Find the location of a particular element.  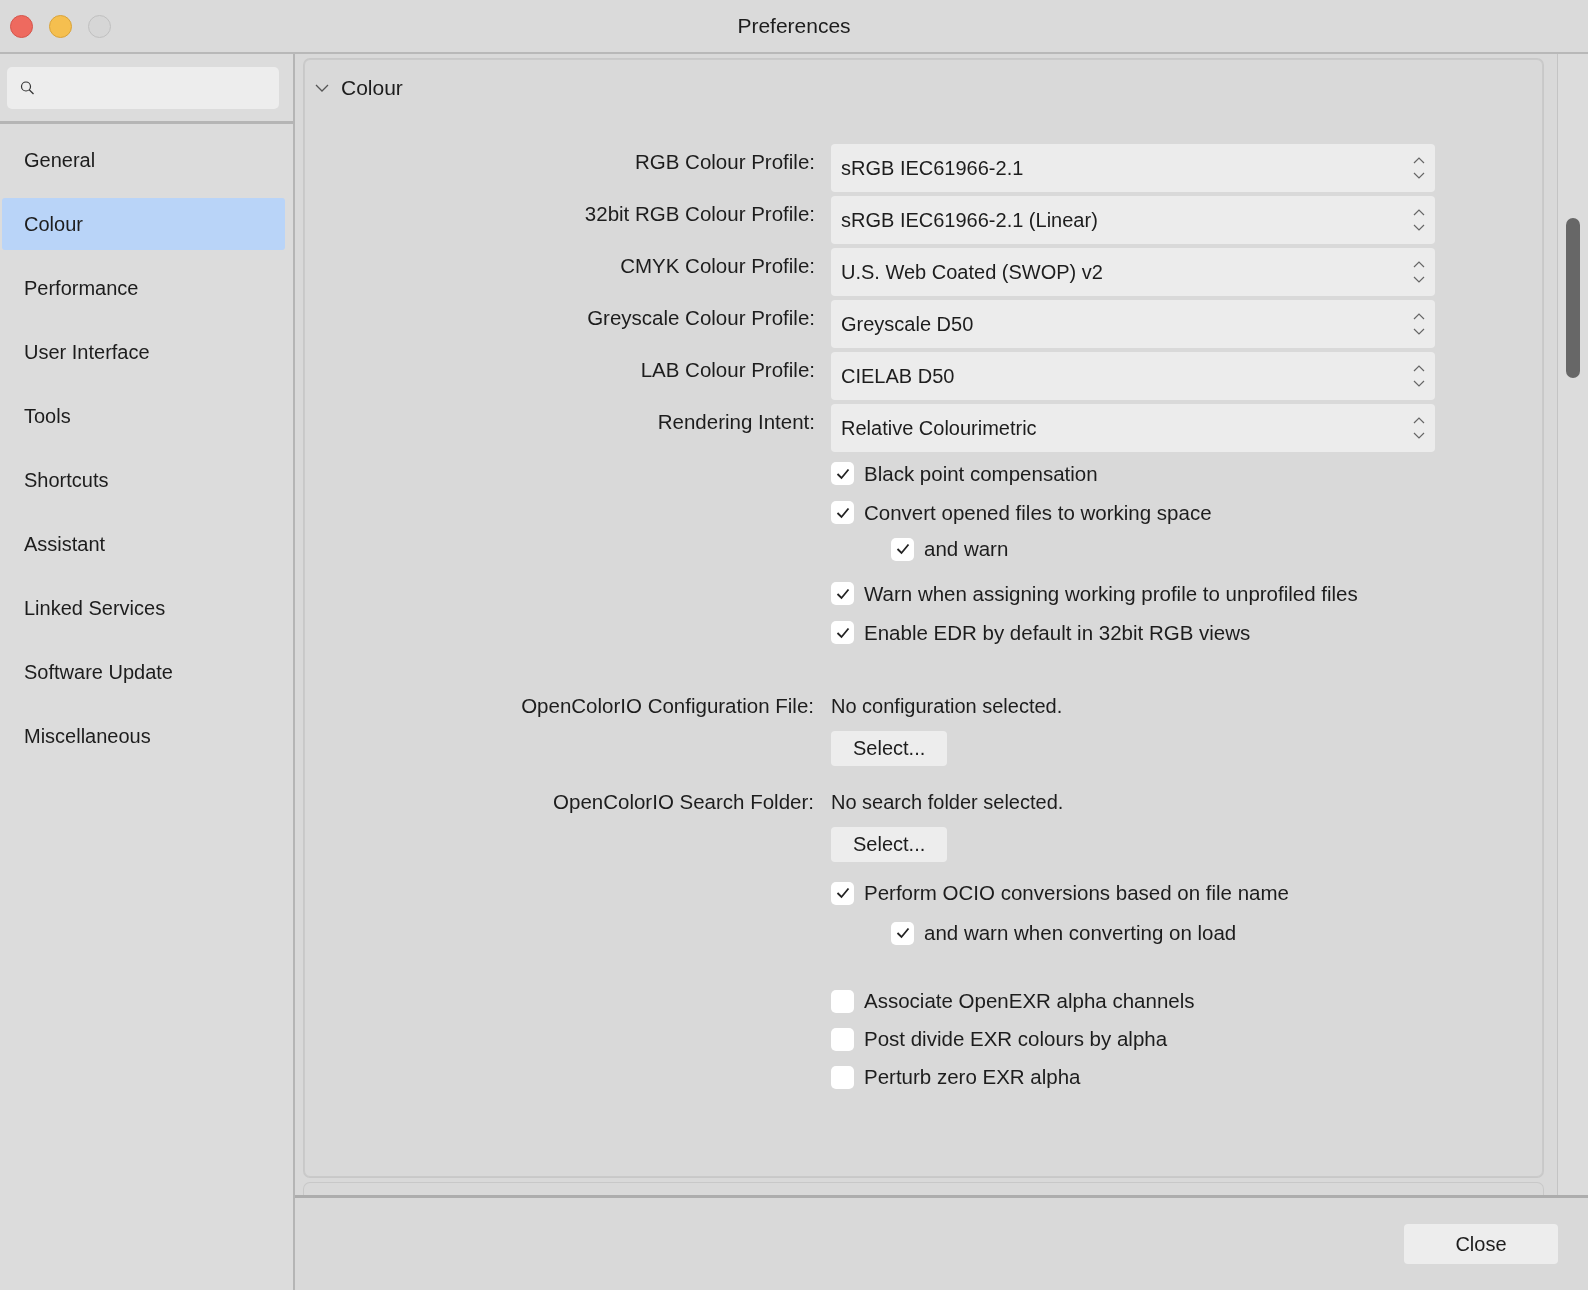

window-title: Preferences is located at coordinates (794, 26).